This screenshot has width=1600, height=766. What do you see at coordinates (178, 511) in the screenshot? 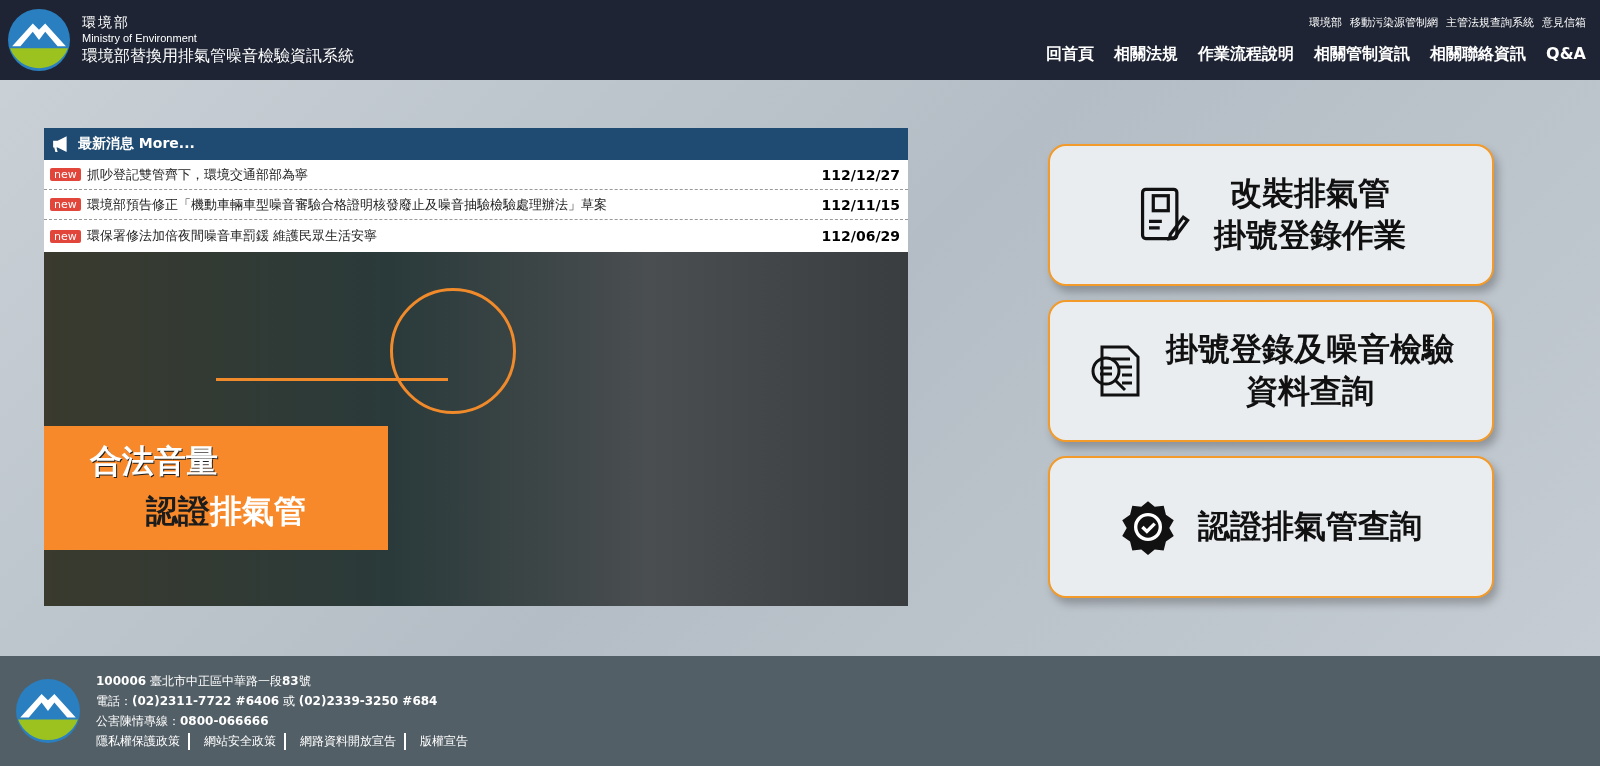
I see `banner-text: 認證` at bounding box center [178, 511].